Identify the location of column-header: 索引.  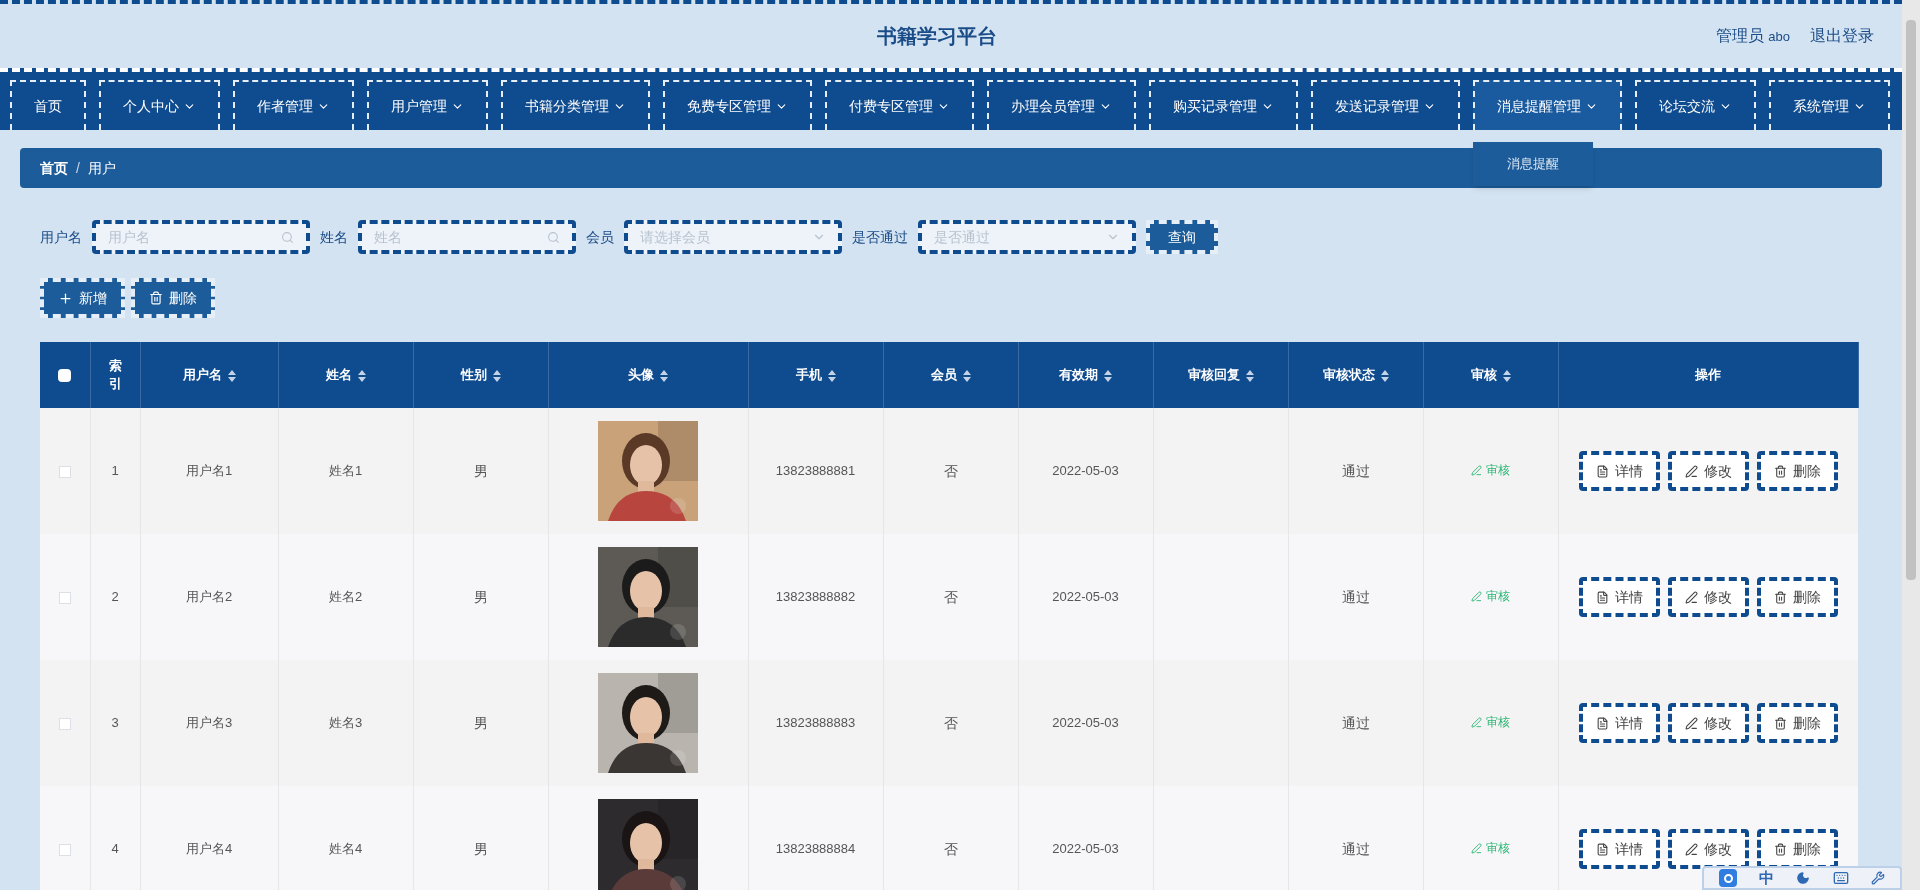
(115, 374).